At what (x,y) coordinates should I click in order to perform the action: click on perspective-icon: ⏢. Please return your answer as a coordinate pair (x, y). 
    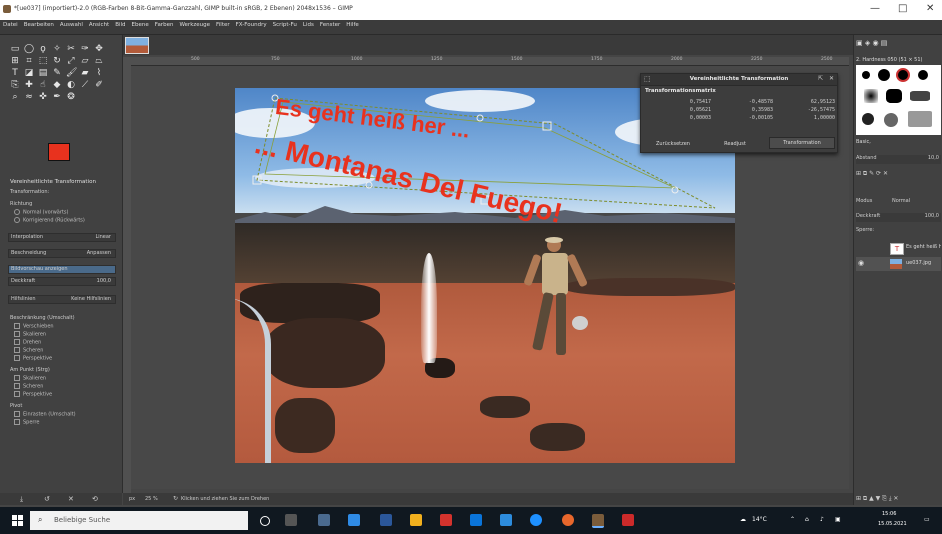
    Looking at the image, I should click on (99, 61).